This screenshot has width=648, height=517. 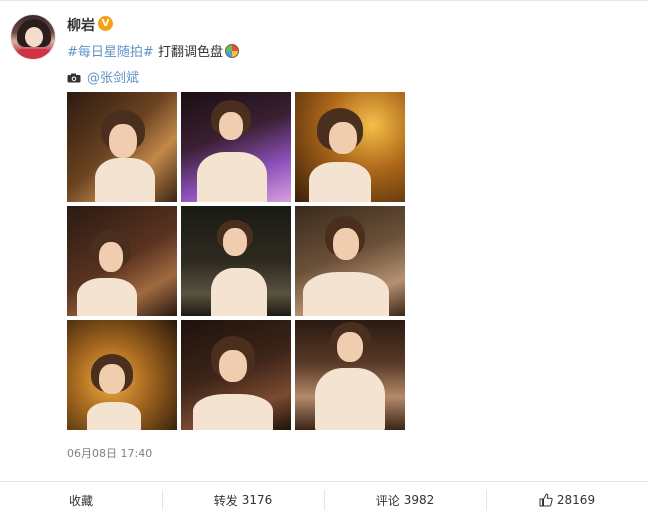 I want to click on photo-credit: @张剑斌, so click(x=103, y=76).